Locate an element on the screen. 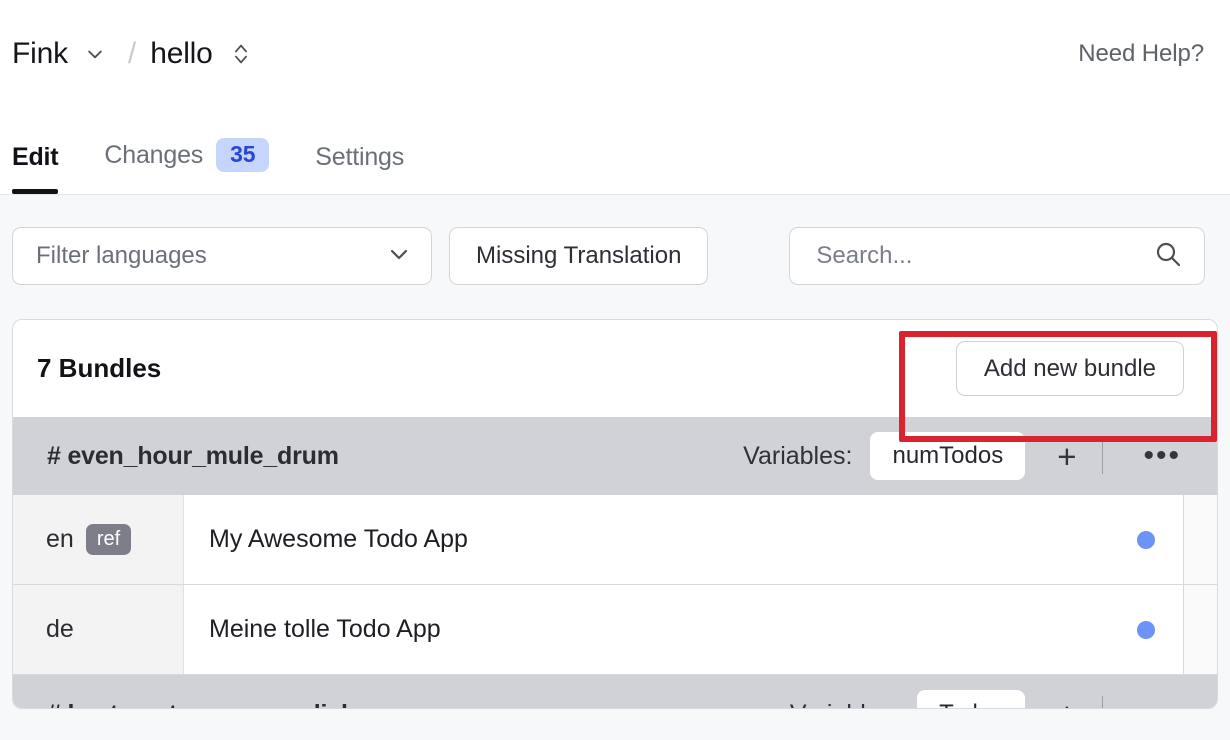  missing-translation-button: Missing Translation is located at coordinates (579, 256).